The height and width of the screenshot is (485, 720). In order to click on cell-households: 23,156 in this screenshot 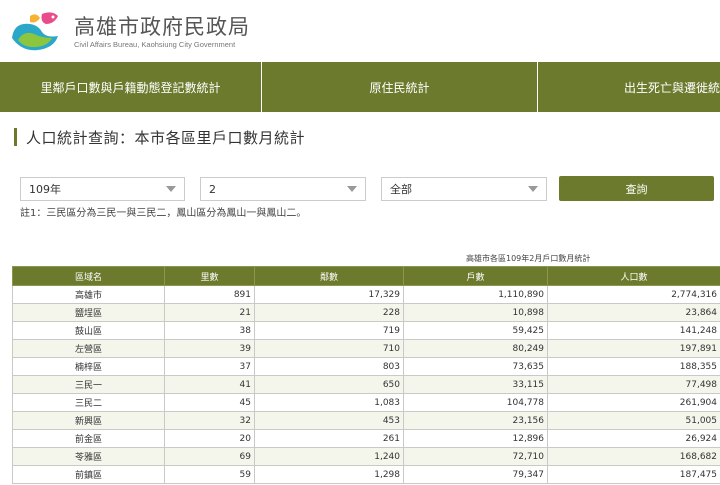, I will do `click(475, 420)`.